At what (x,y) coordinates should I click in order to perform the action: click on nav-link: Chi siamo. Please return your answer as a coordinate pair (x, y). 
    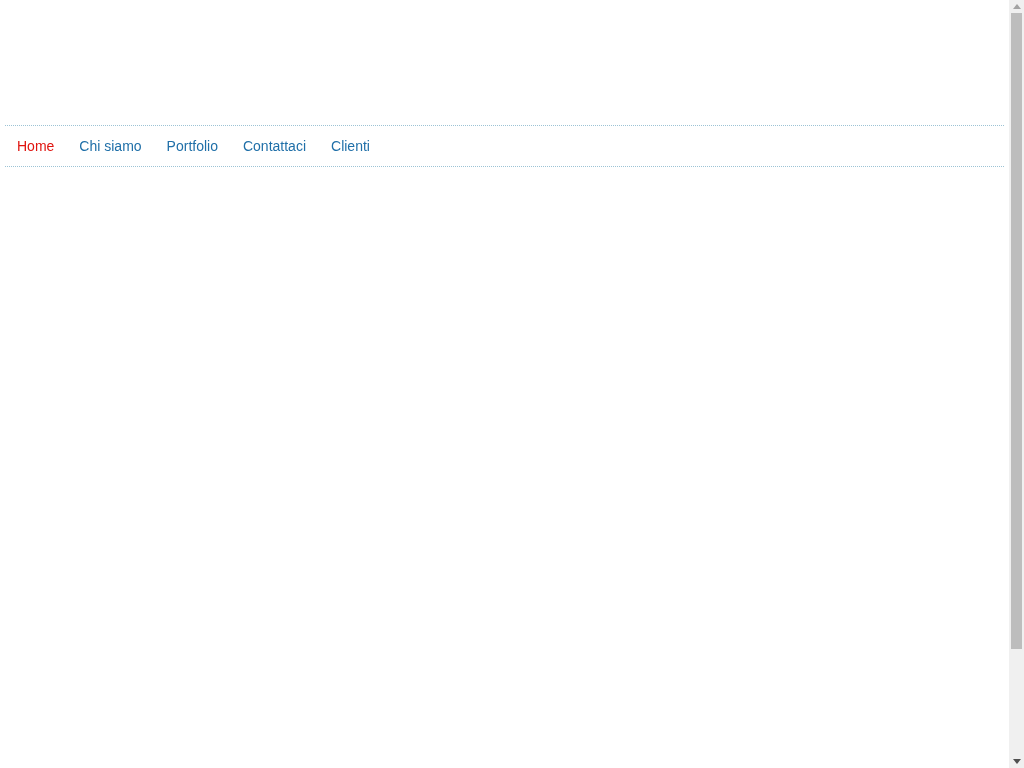
    Looking at the image, I should click on (110, 146).